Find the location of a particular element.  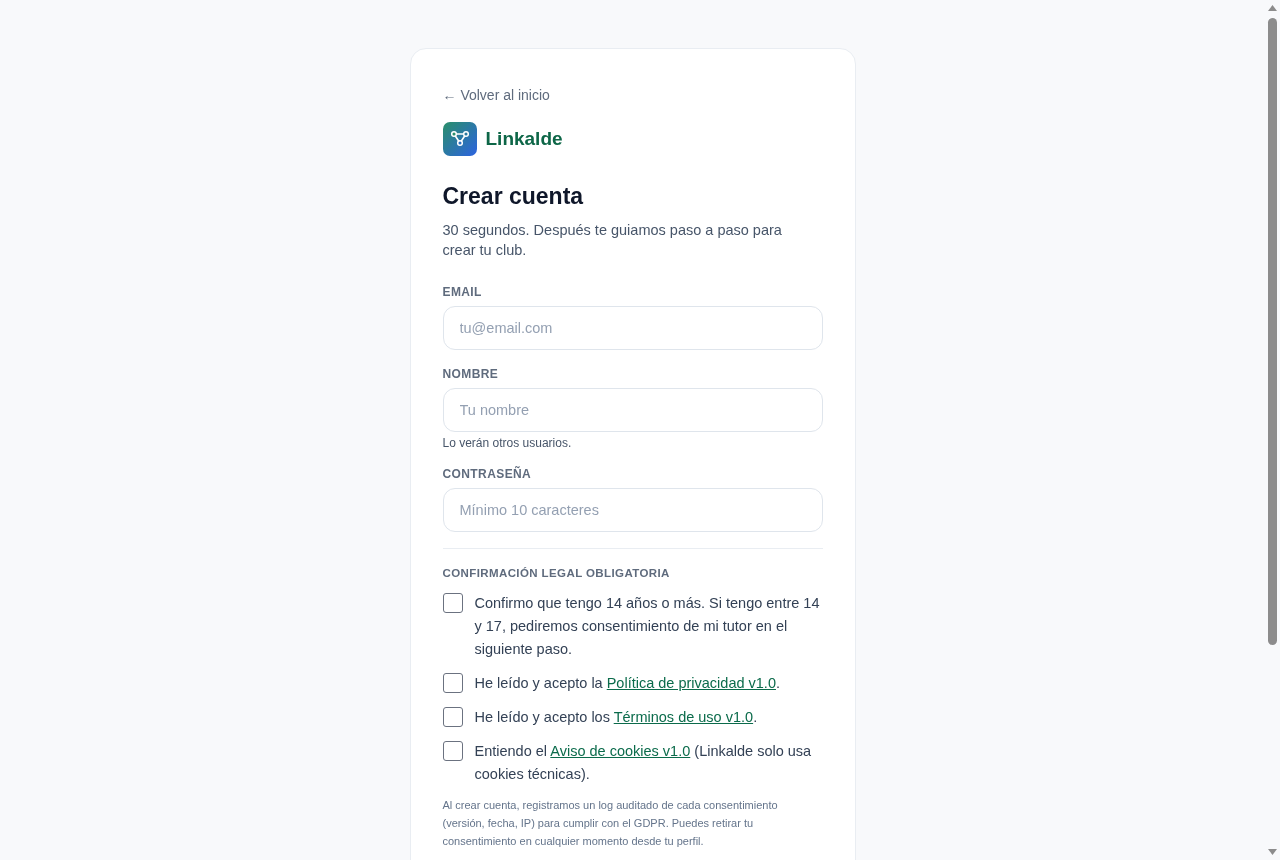

logo-icon is located at coordinates (459, 139).